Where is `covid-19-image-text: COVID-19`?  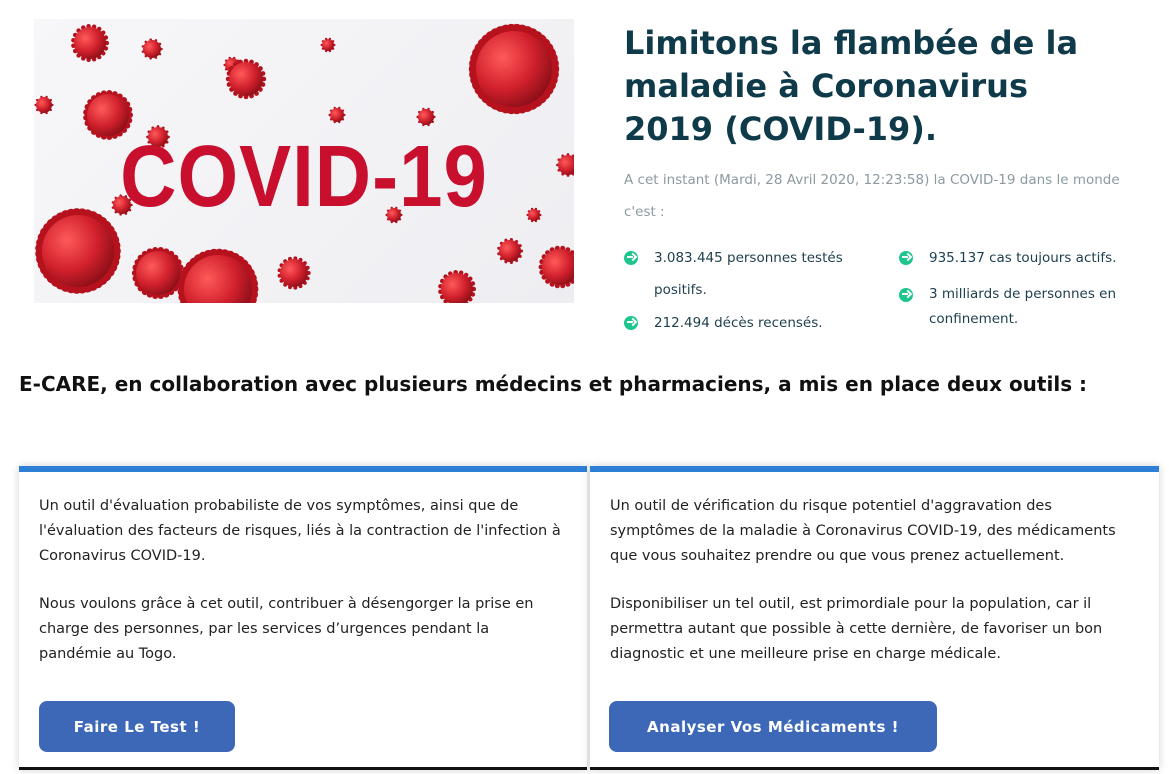 covid-19-image-text: COVID-19 is located at coordinates (304, 176).